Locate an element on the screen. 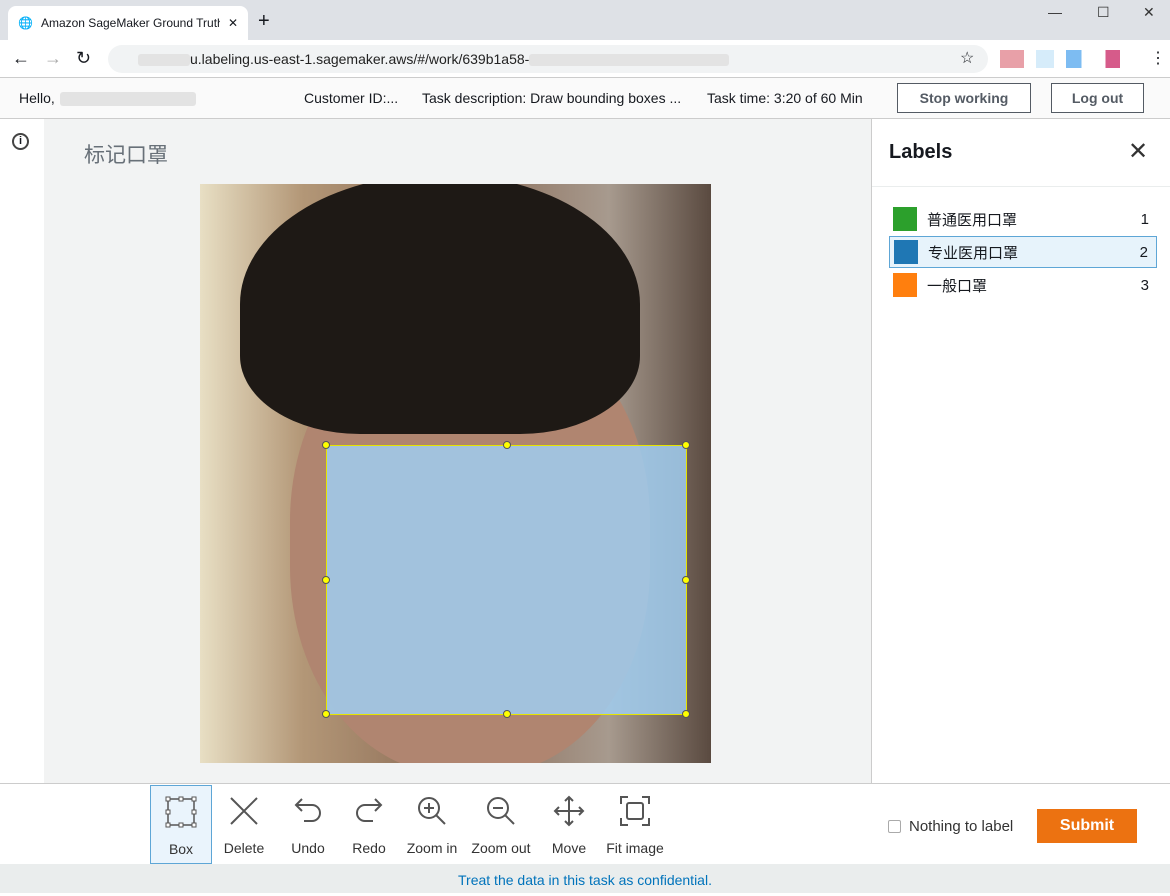 The image size is (1170, 896). move-tool: Move is located at coordinates (569, 824).